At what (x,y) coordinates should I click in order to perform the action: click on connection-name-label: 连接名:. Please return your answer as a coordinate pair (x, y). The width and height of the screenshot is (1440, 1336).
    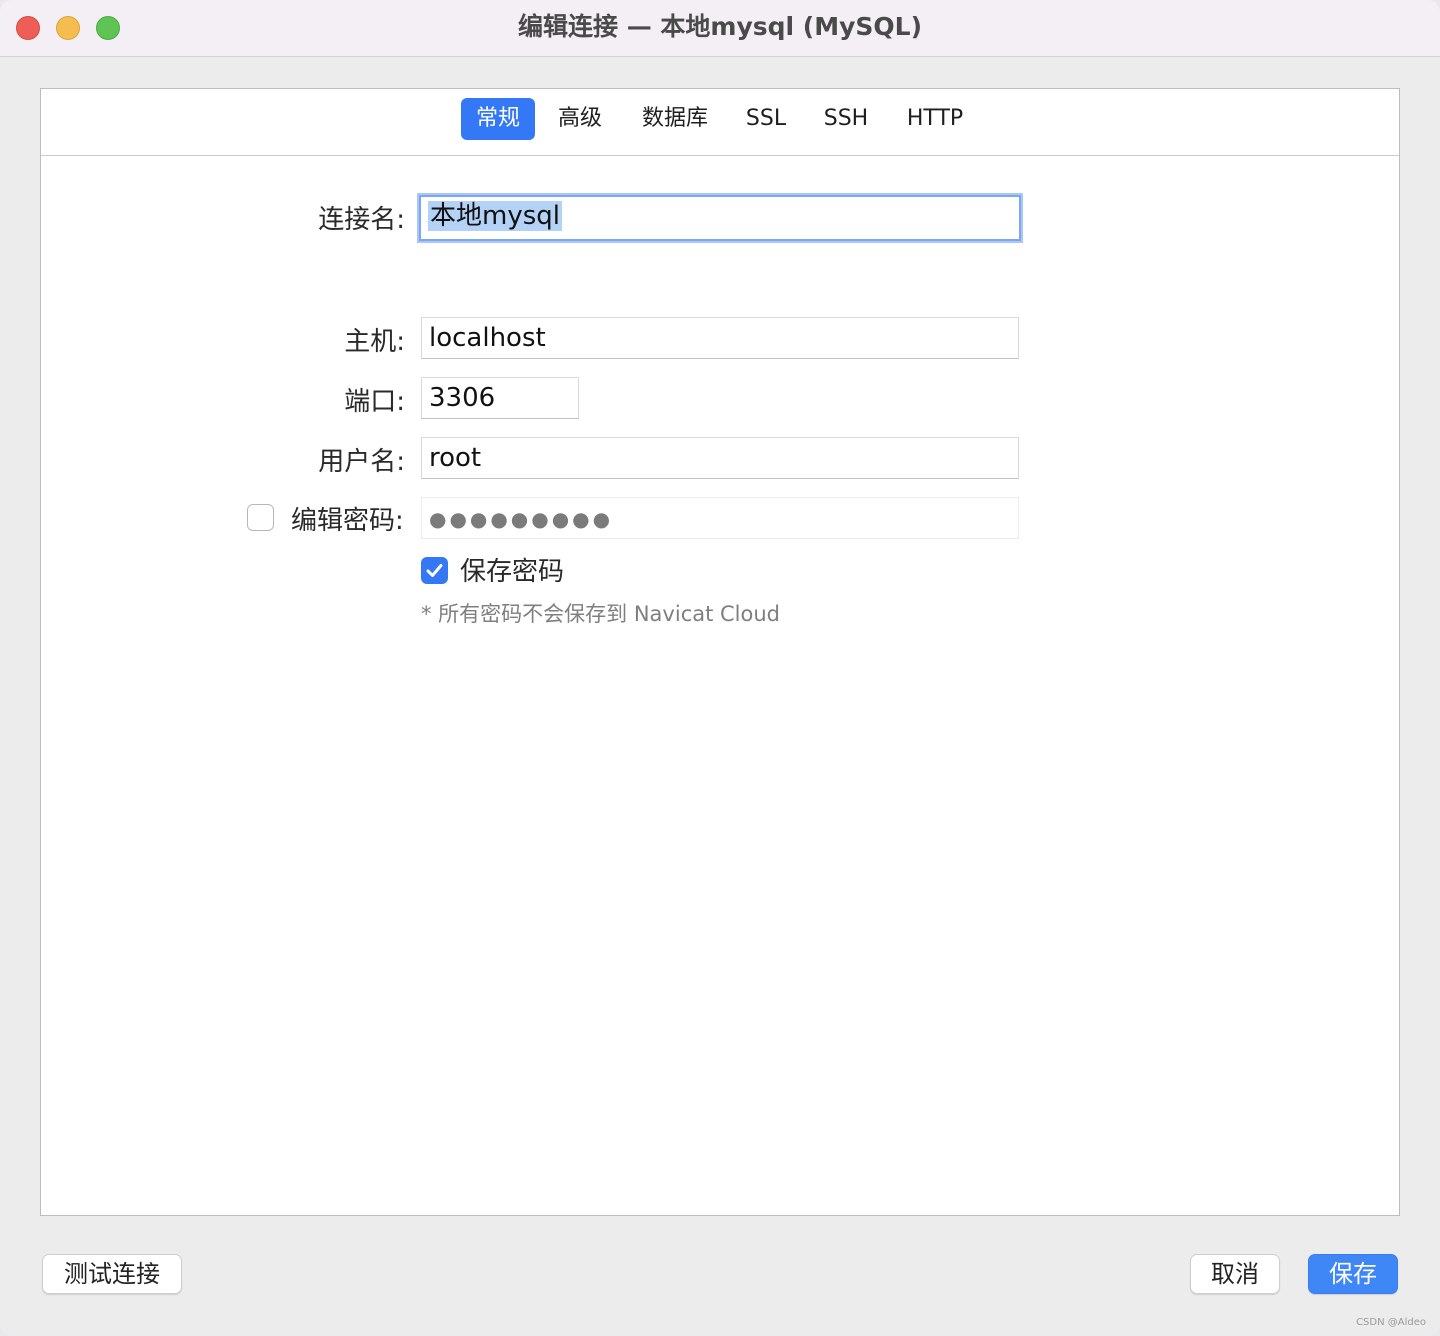
    Looking at the image, I should click on (323, 220).